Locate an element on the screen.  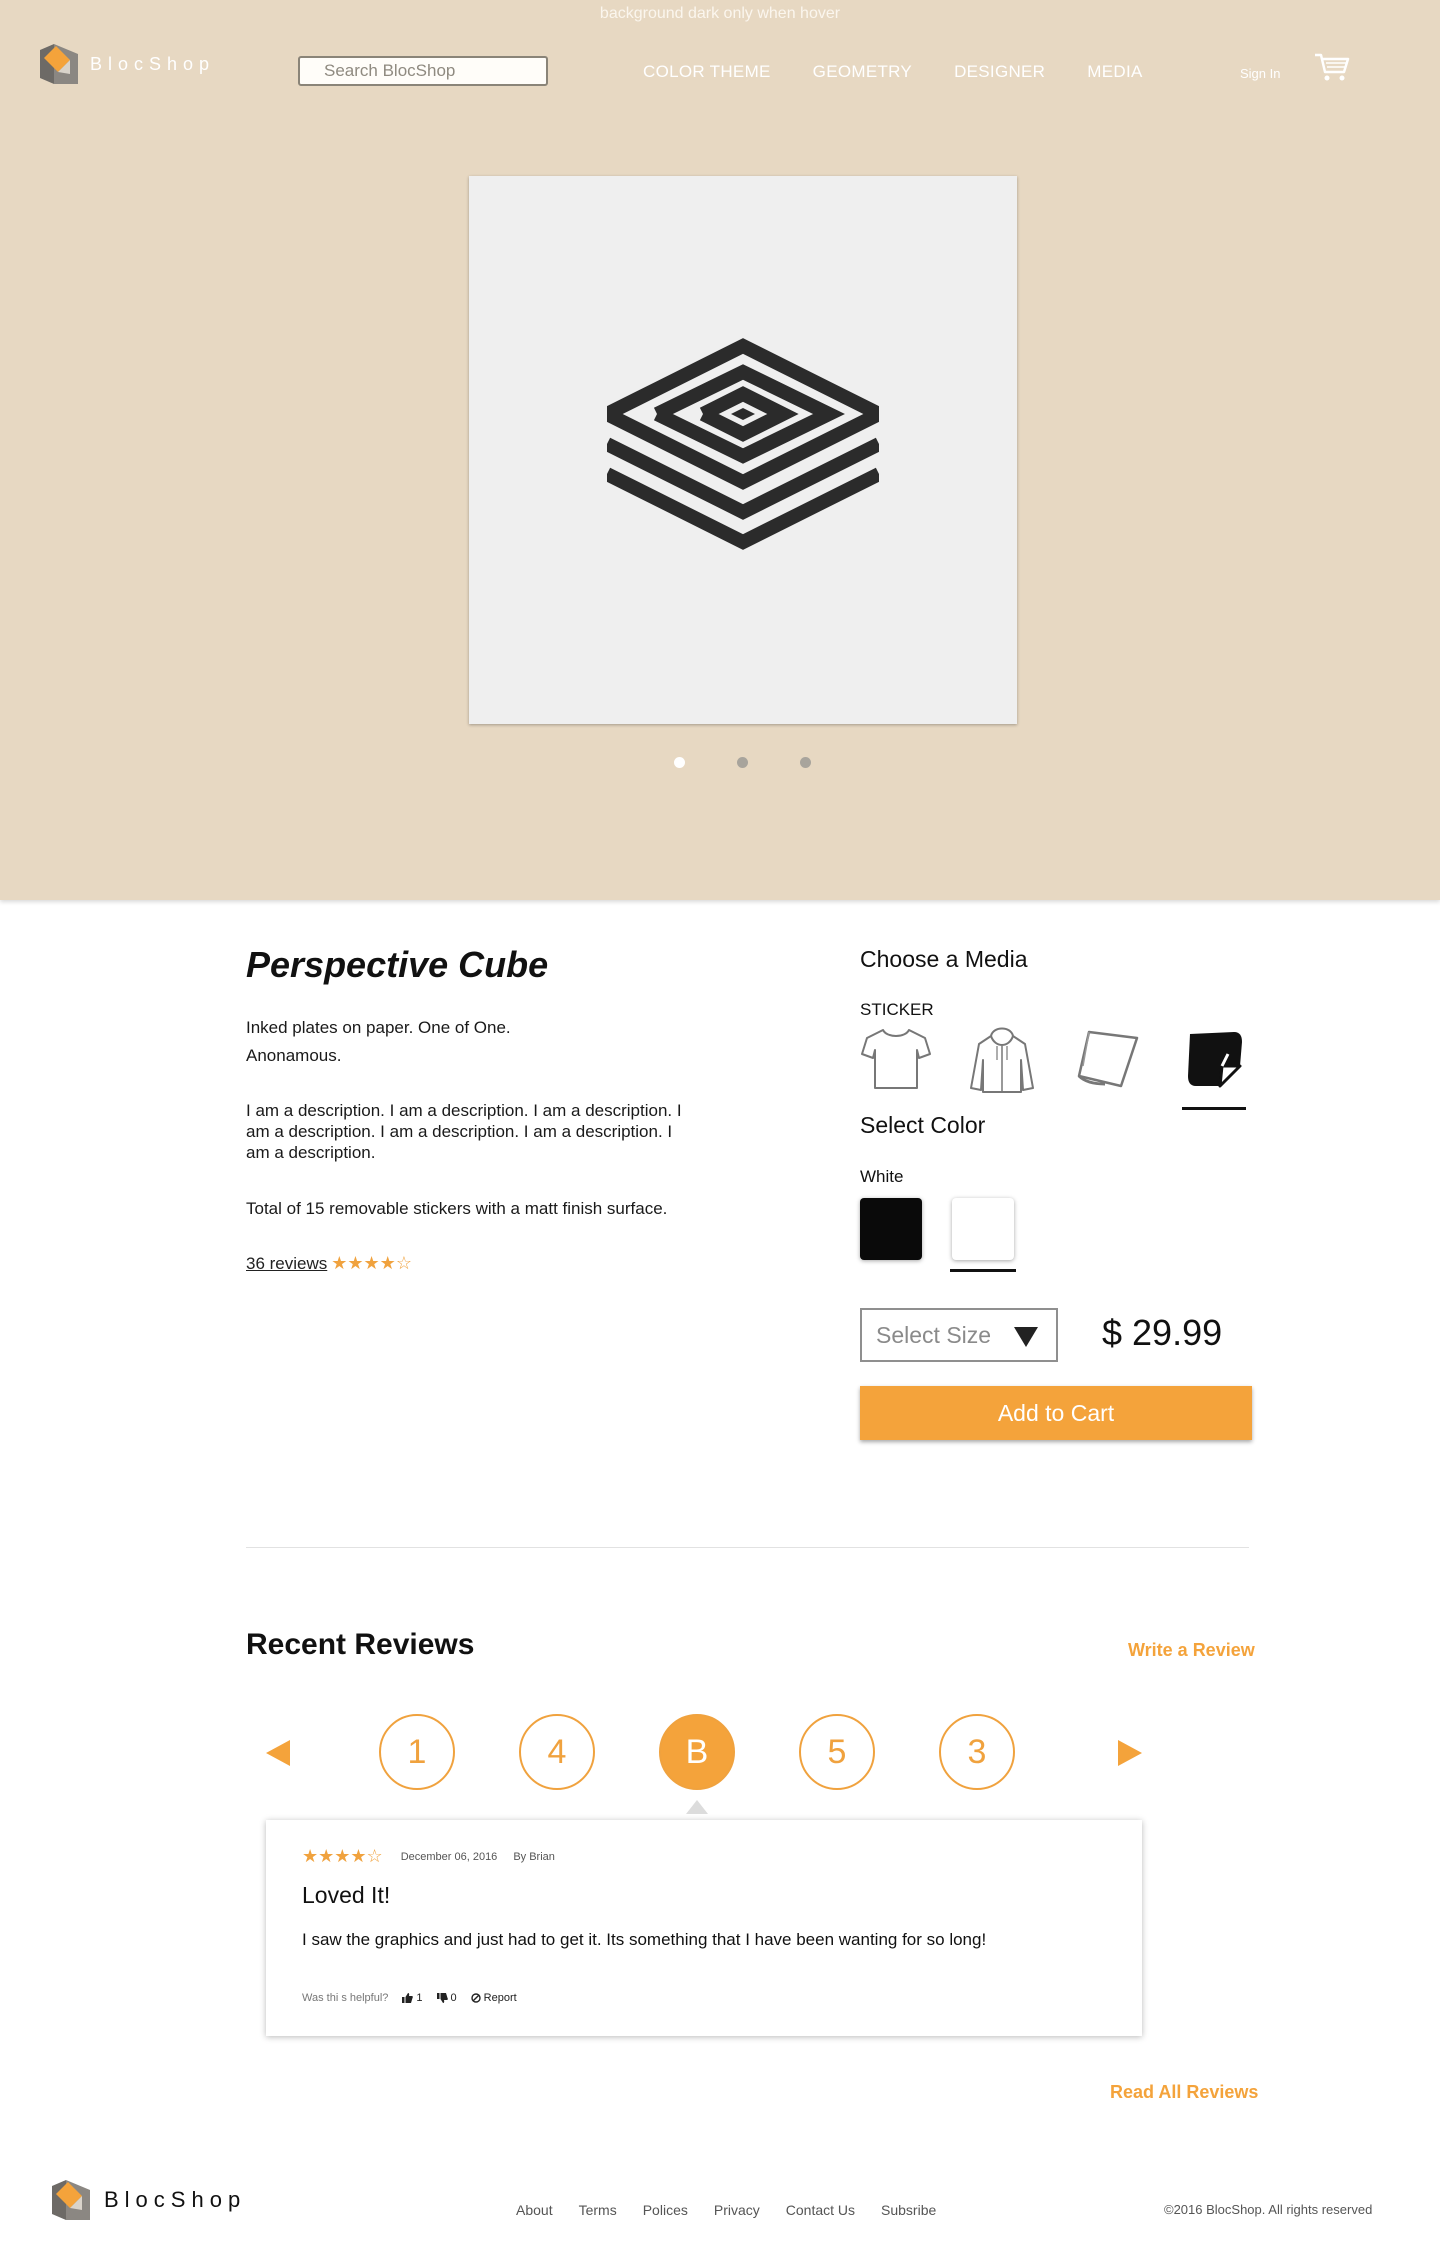
media-option-sticker is located at coordinates (1214, 1068).